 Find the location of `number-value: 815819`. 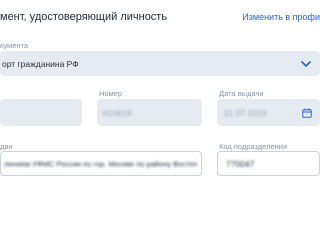

number-value: 815819 is located at coordinates (117, 112).